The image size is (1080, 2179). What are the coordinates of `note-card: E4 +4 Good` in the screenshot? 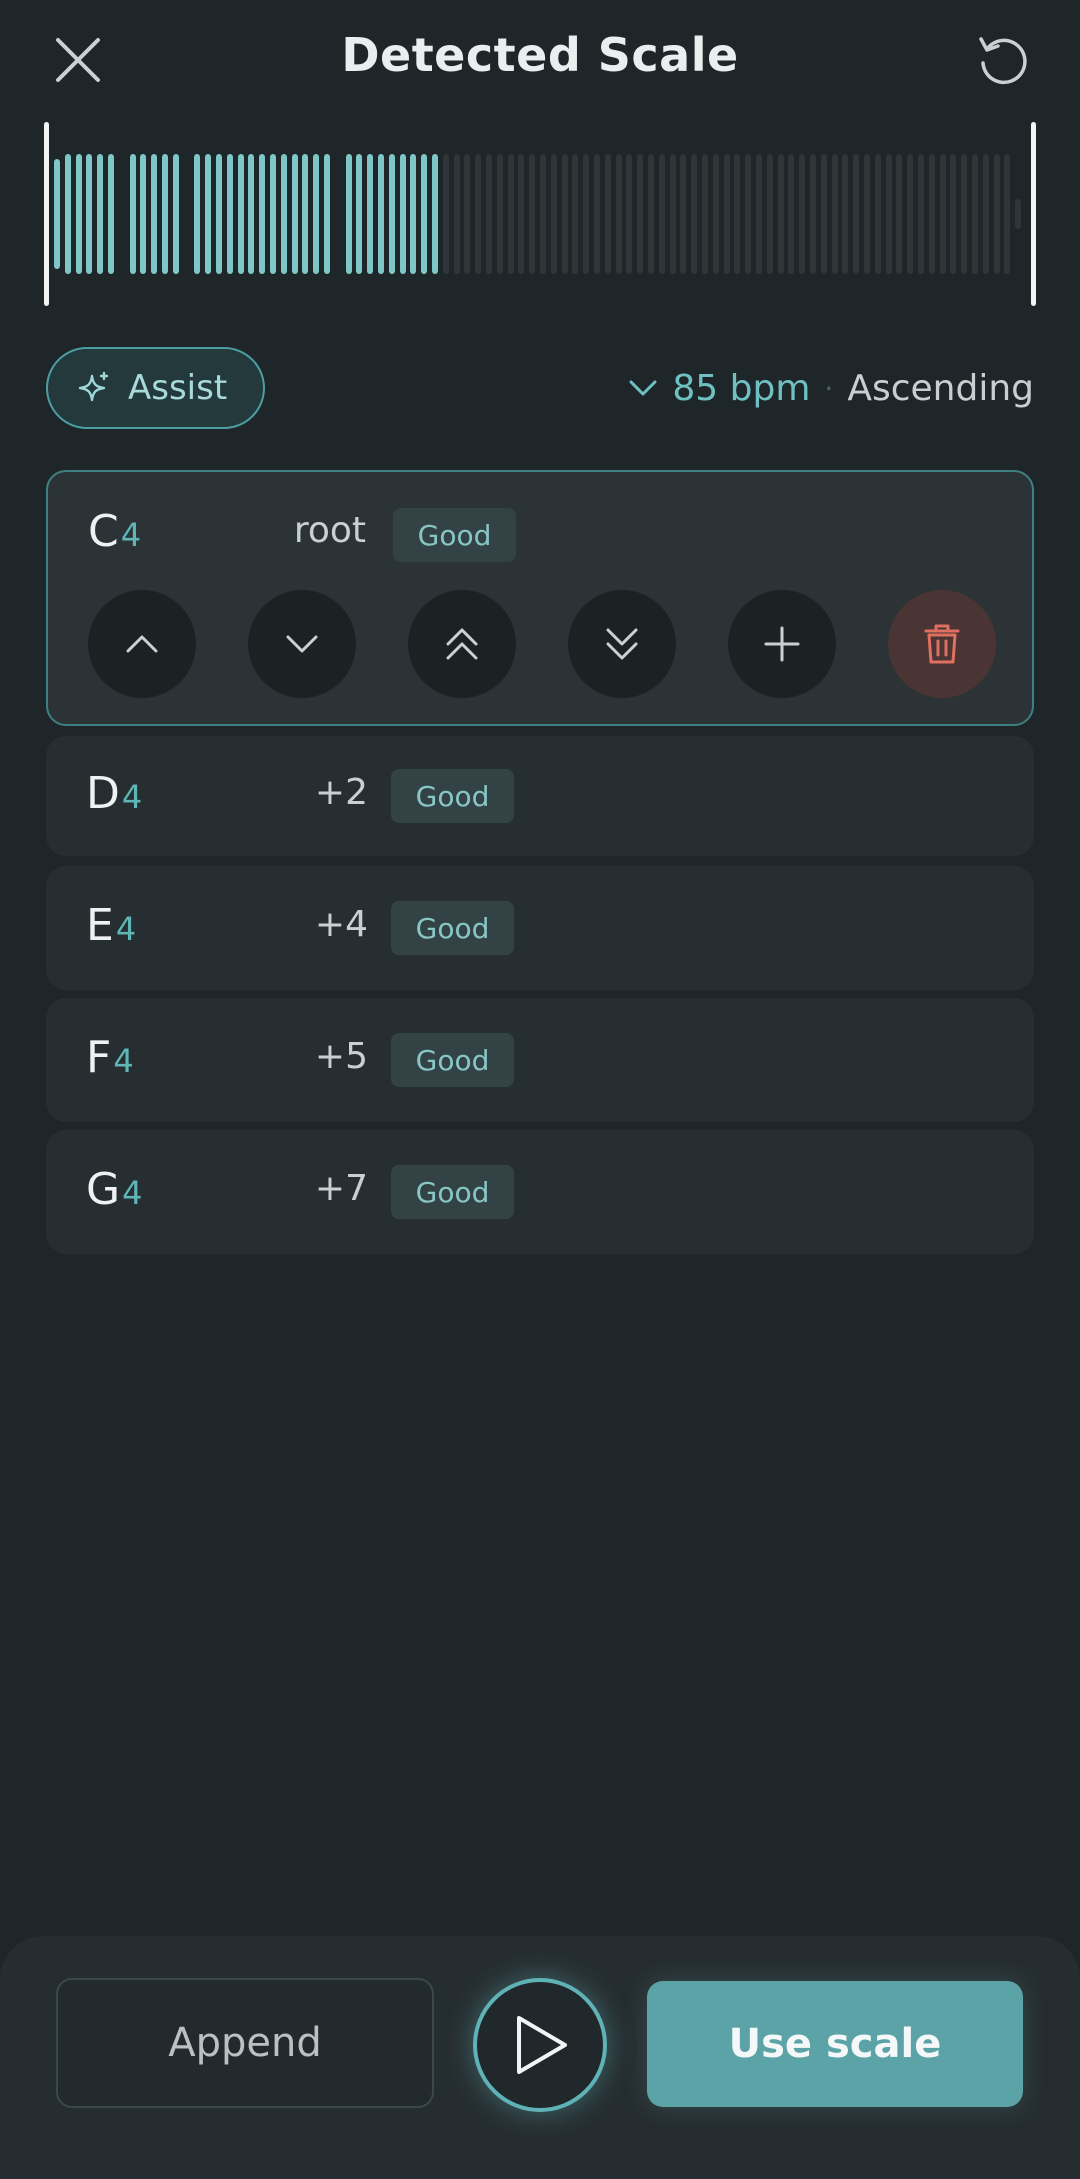 It's located at (540, 928).